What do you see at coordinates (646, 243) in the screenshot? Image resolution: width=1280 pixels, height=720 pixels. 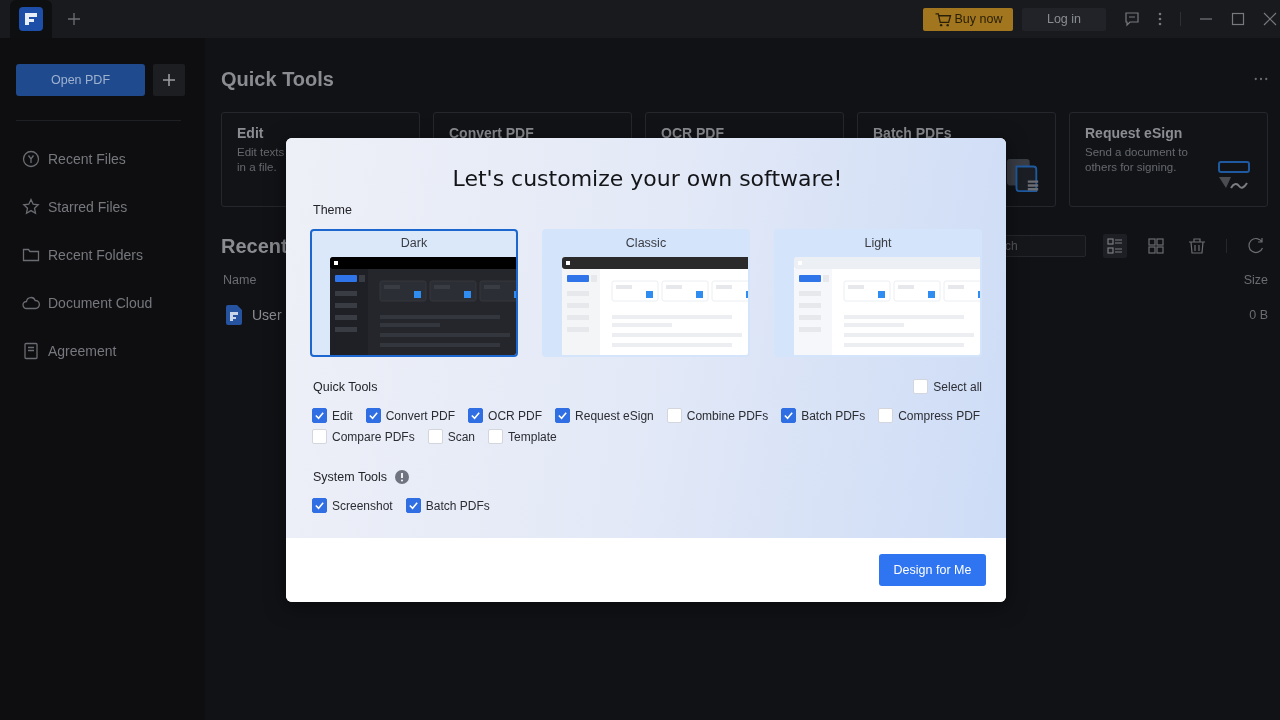 I see `theme-label: Classic` at bounding box center [646, 243].